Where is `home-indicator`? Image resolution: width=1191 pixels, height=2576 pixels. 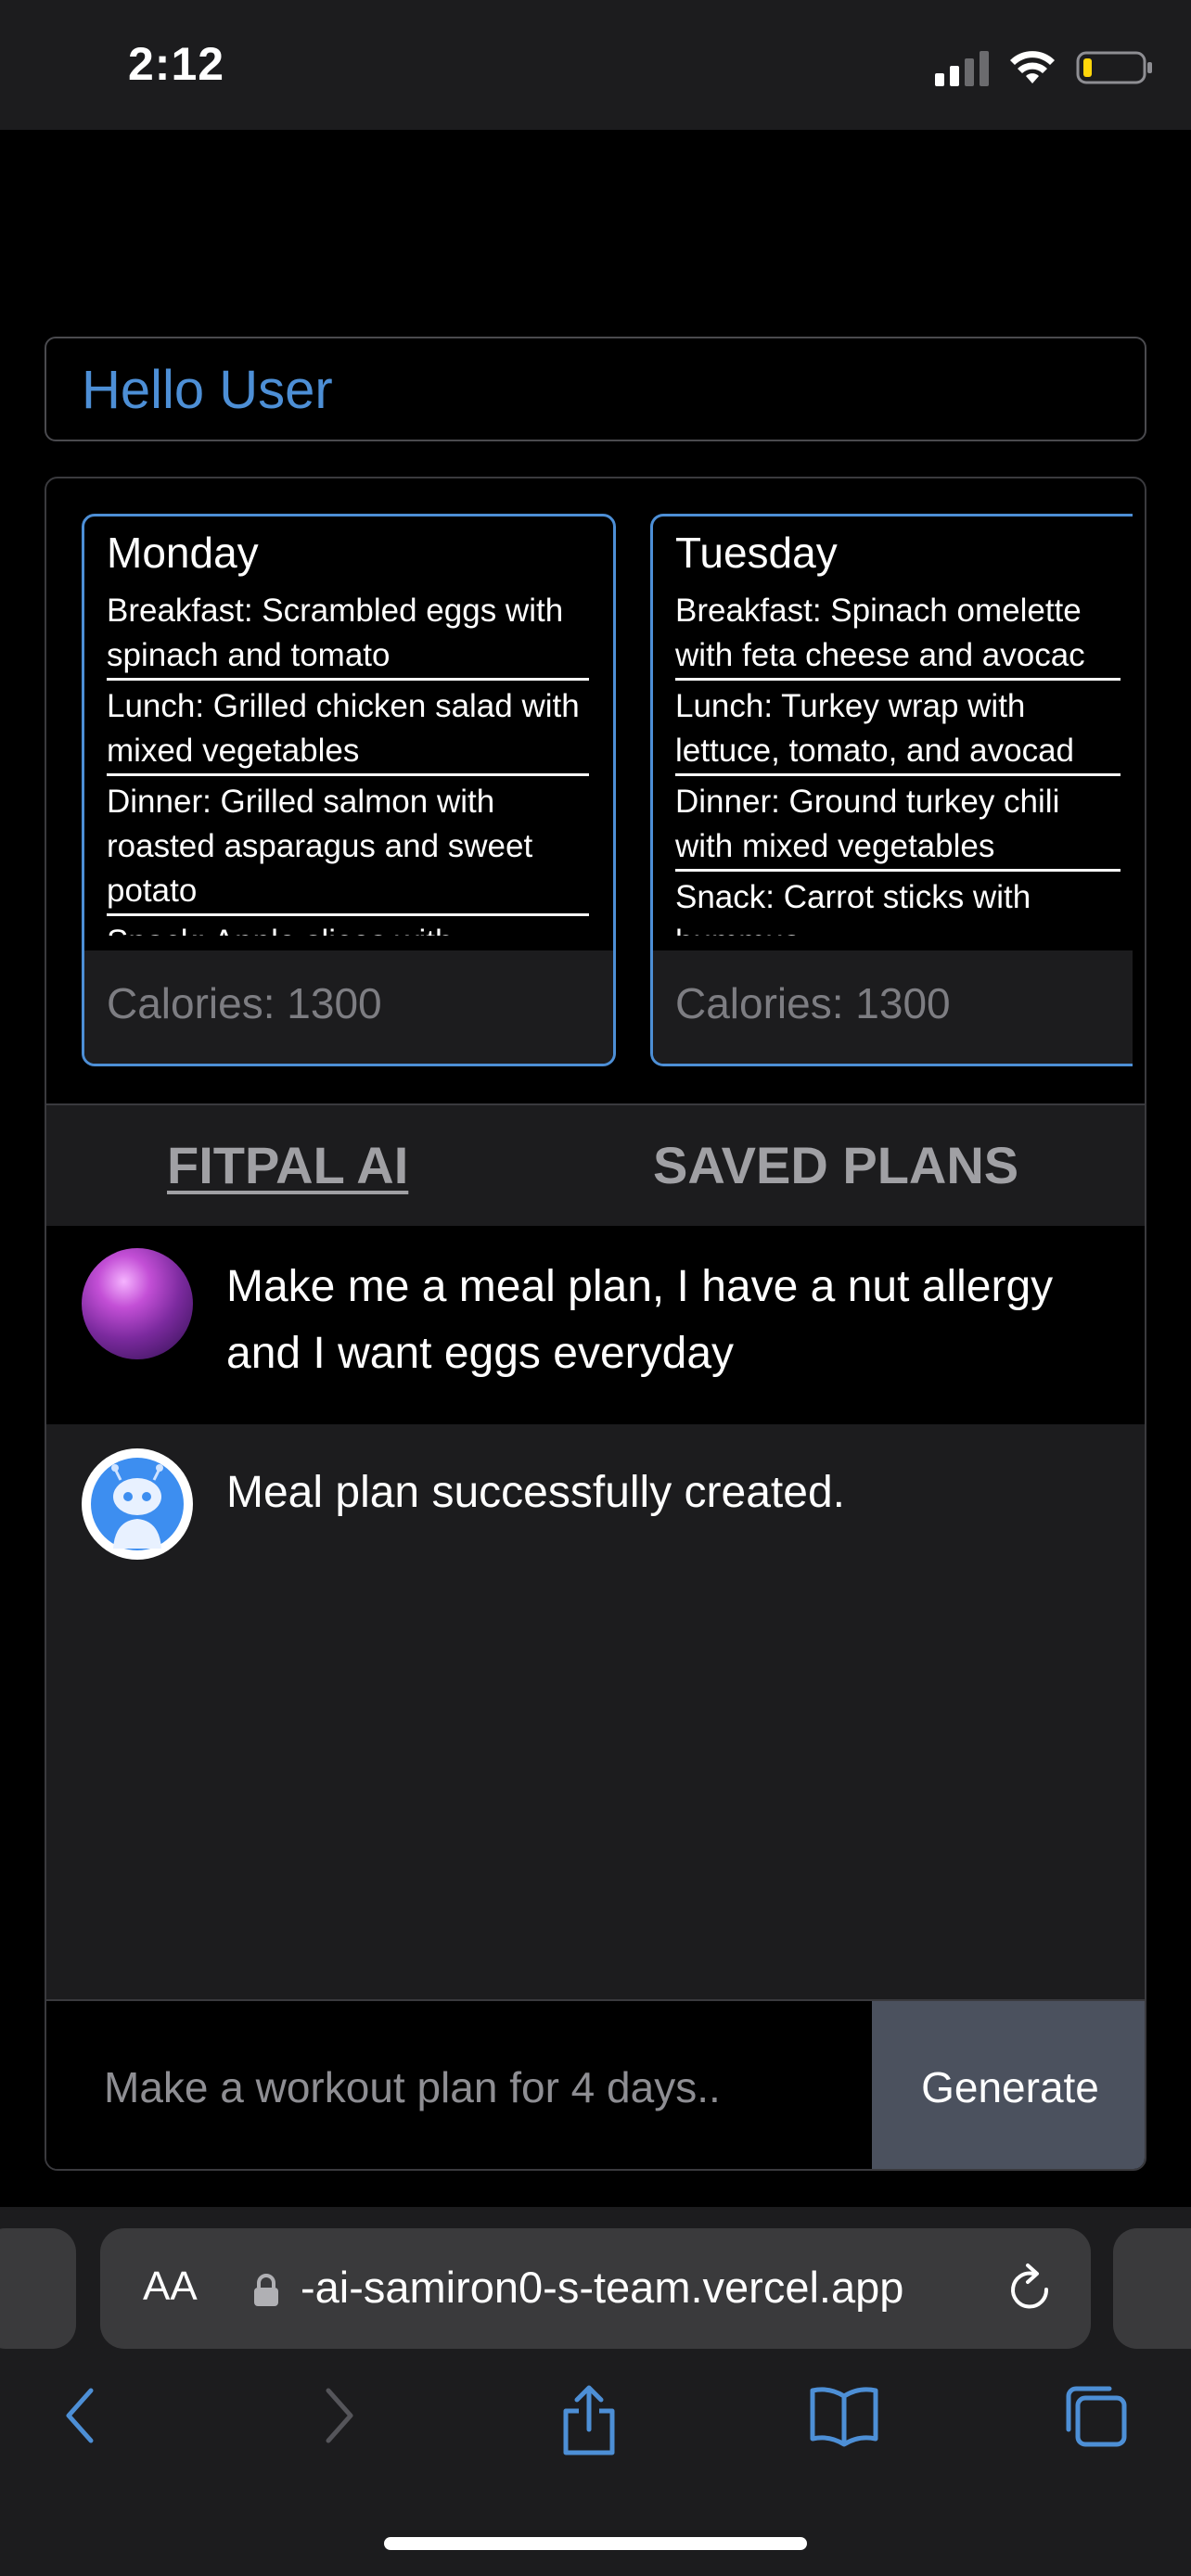
home-indicator is located at coordinates (595, 2543).